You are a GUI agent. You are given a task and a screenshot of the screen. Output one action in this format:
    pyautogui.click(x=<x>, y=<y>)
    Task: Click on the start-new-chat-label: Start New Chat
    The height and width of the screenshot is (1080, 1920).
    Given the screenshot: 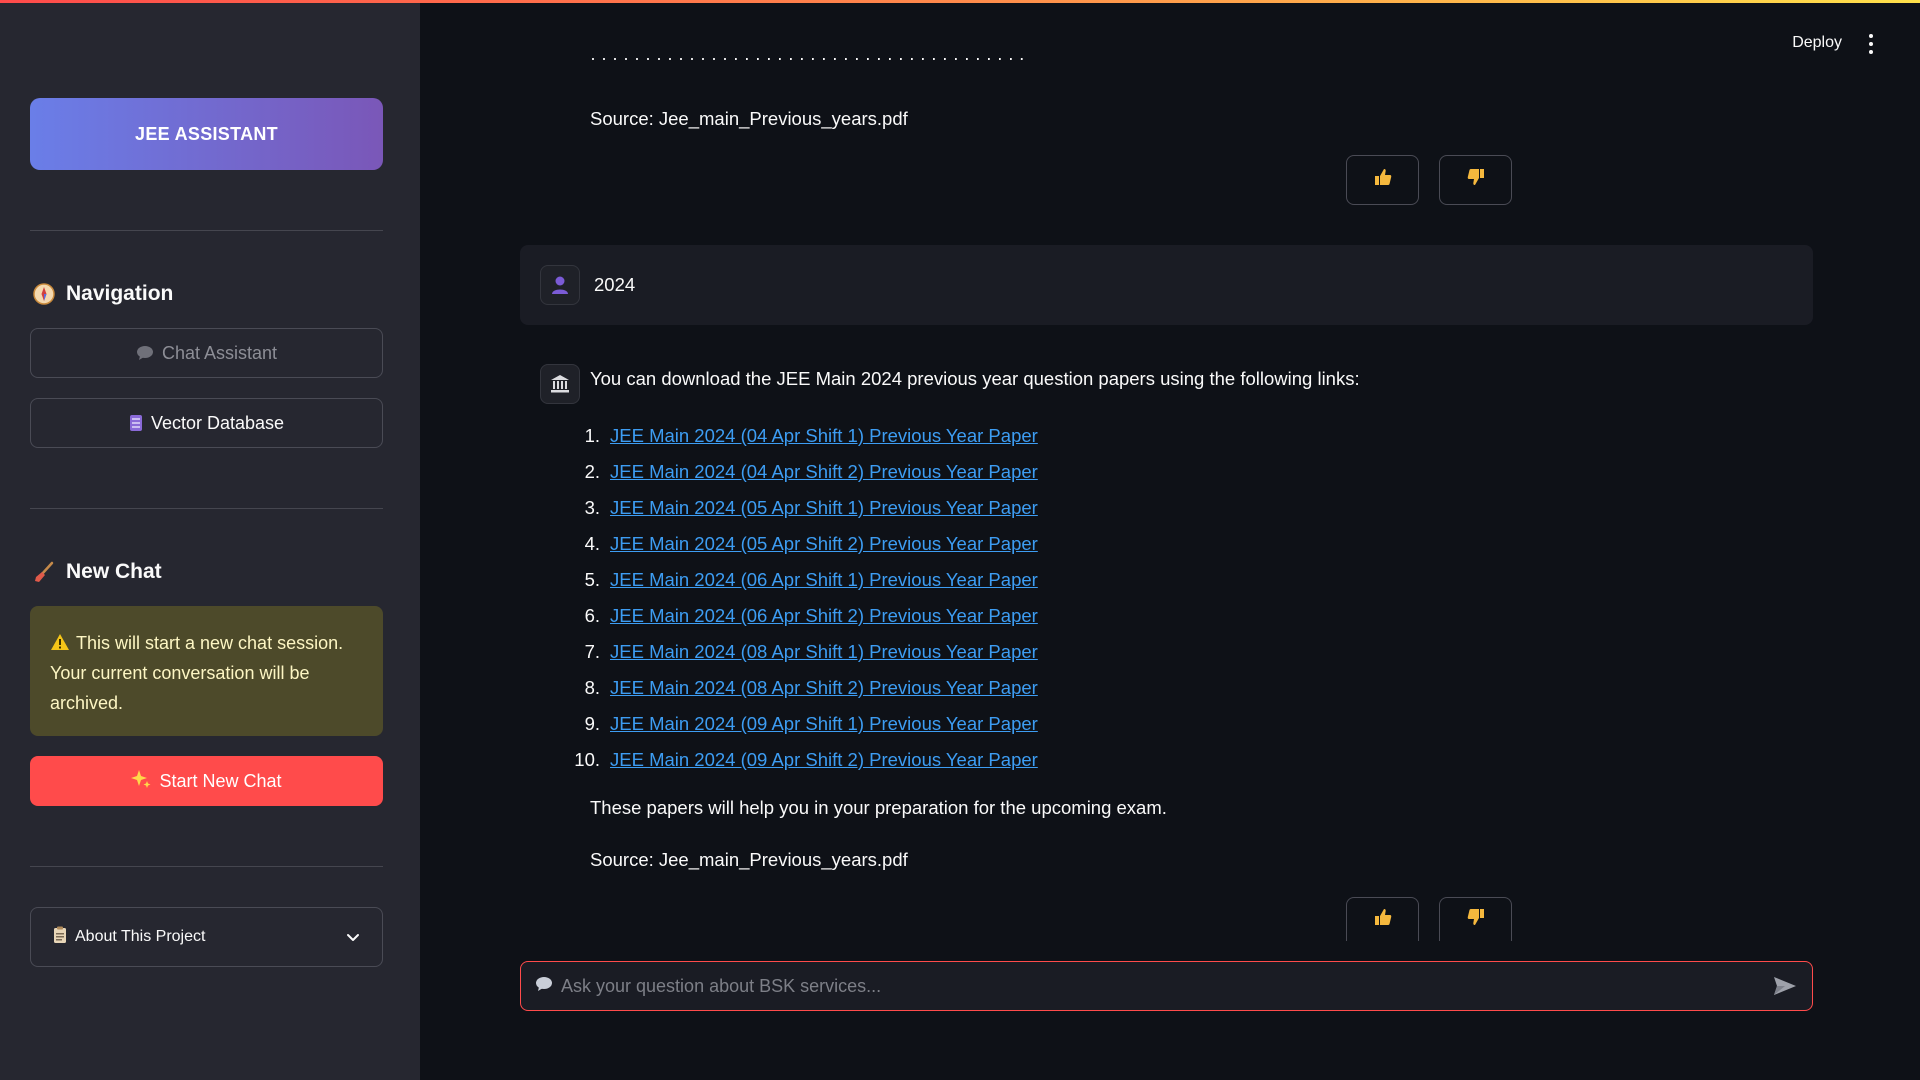 What is the action you would take?
    pyautogui.click(x=220, y=780)
    